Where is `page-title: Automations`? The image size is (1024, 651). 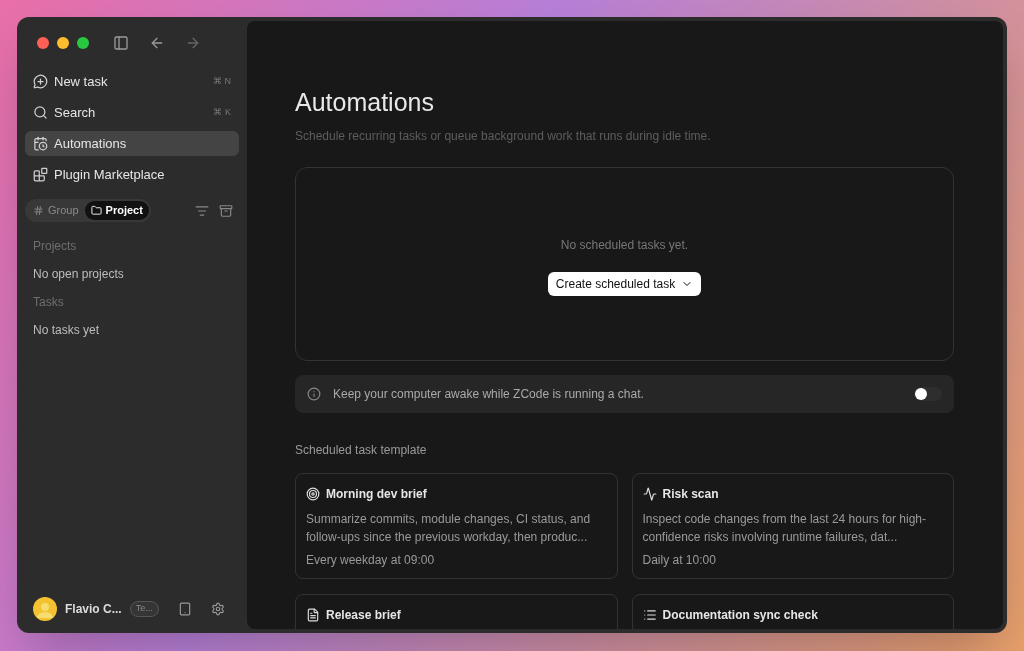 page-title: Automations is located at coordinates (365, 102).